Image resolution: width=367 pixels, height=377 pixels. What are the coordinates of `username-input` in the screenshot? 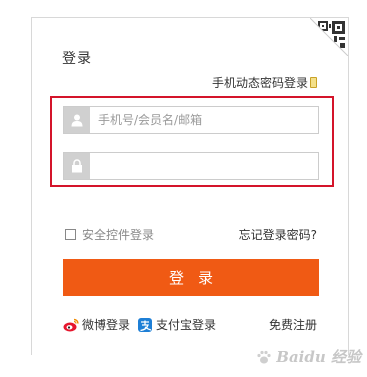 It's located at (204, 120).